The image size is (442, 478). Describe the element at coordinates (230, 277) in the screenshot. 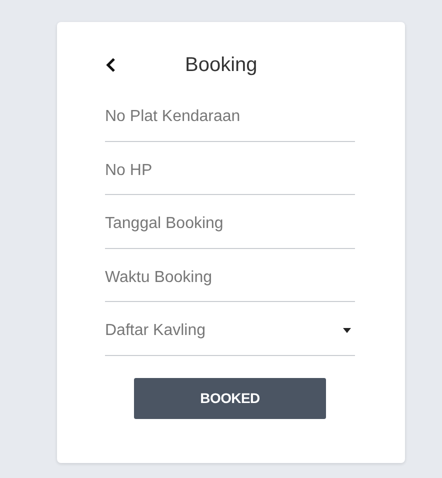

I see `input-field: Waktu Booking` at that location.